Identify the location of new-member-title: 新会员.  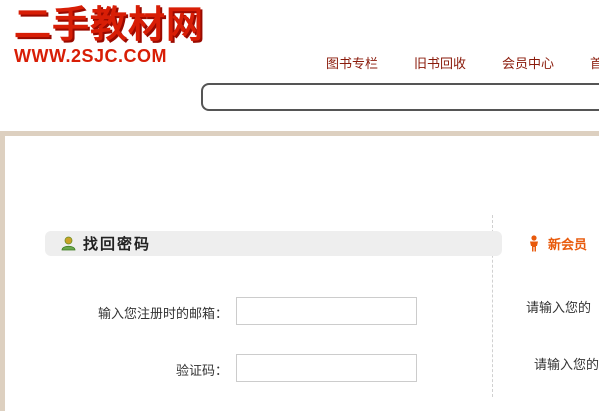
(568, 245).